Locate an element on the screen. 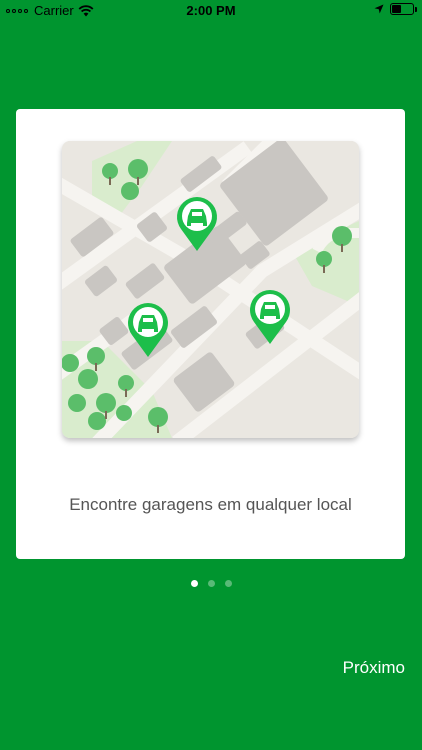 The width and height of the screenshot is (422, 750). next-button: Próximo is located at coordinates (374, 668).